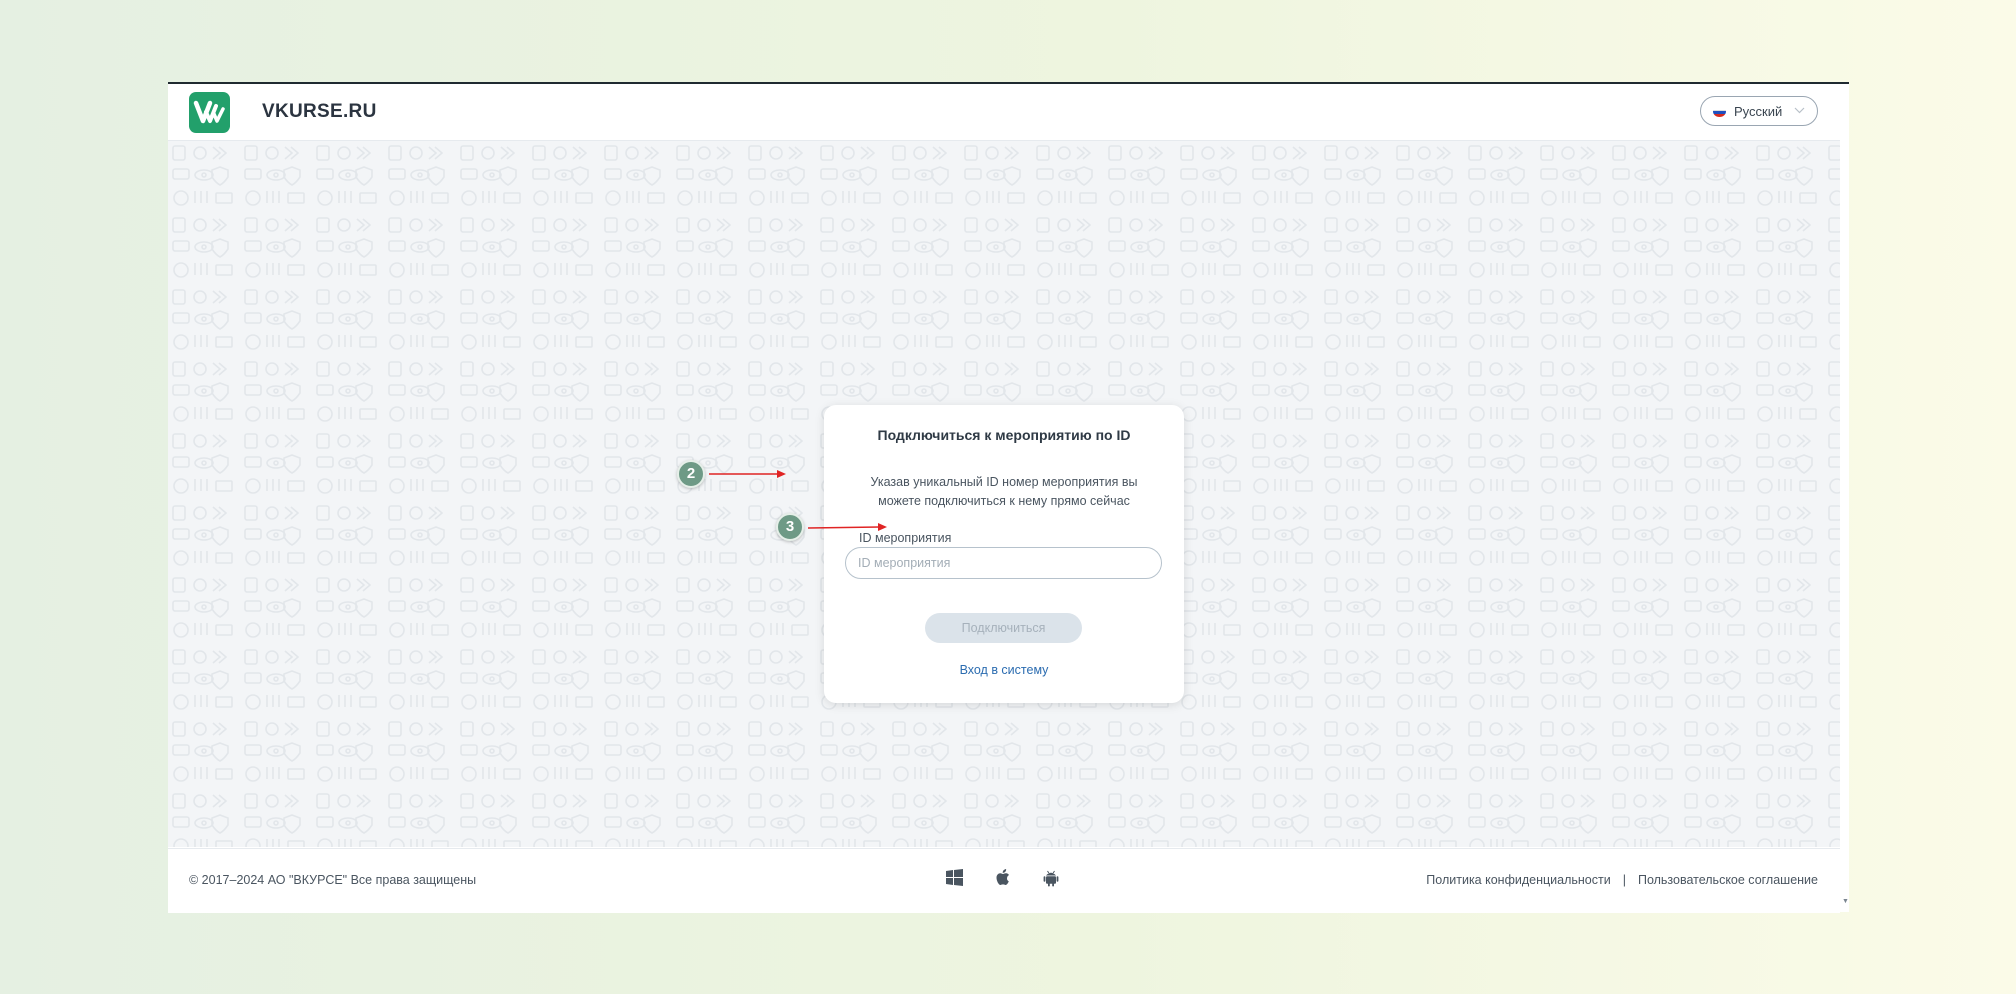  What do you see at coordinates (1003, 628) in the screenshot?
I see `connect-button: Подключиться` at bounding box center [1003, 628].